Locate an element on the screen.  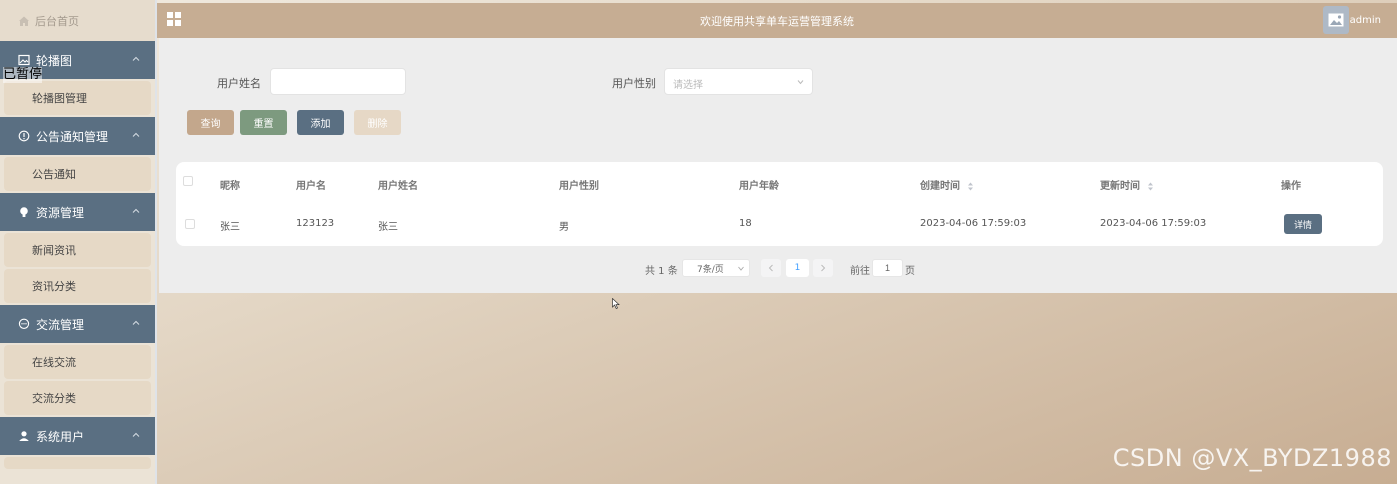
user-icon is located at coordinates (24, 436).